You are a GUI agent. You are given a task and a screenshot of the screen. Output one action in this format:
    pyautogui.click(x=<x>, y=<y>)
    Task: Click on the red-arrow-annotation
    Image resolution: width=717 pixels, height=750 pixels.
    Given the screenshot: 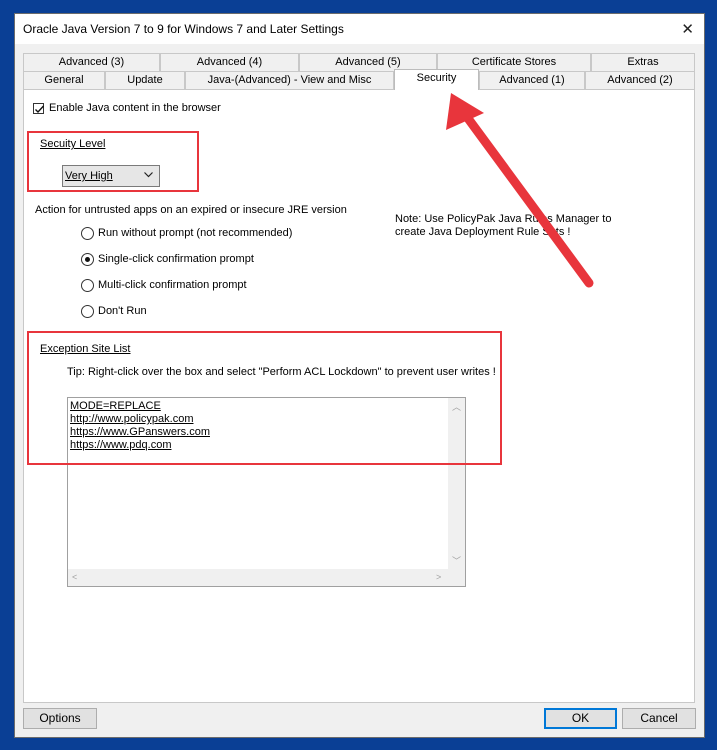 What is the action you would take?
    pyautogui.click(x=520, y=190)
    